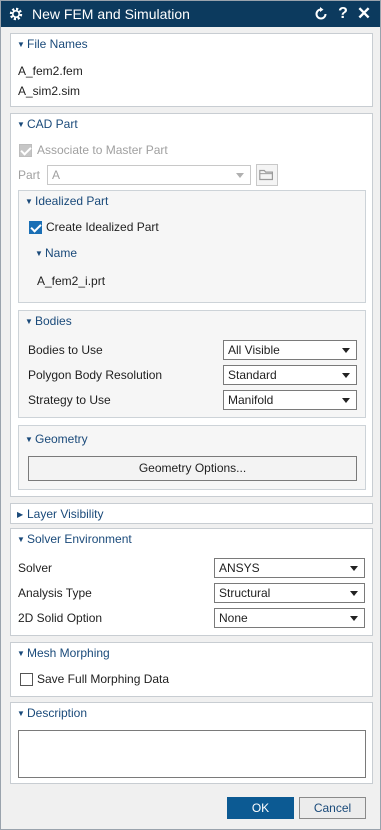 This screenshot has height=830, width=381. I want to click on solver-environment-header: ▼ Solver Environment, so click(74, 539).